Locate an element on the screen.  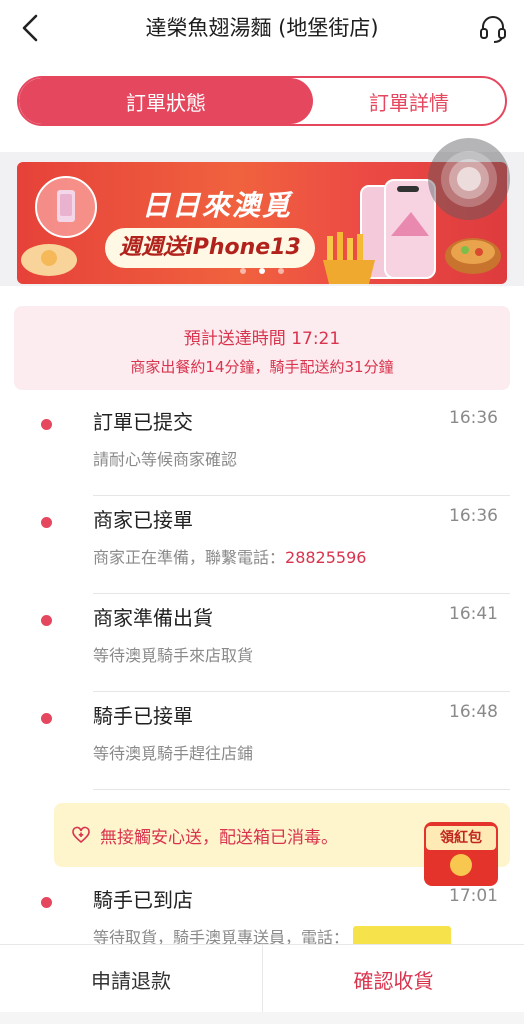
timeline-step: 訂單已提交 16:36 請耐心等候商家確認 is located at coordinates (262, 447).